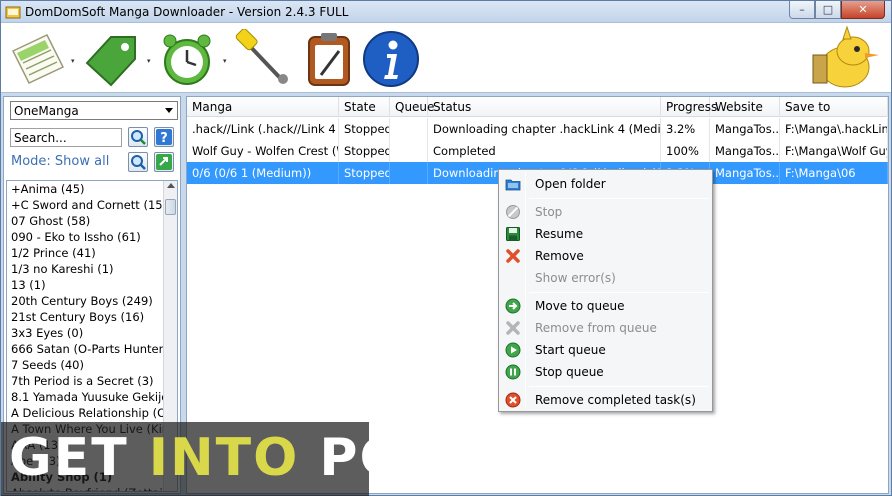 The width and height of the screenshot is (892, 496). I want to click on play-icon, so click(513, 350).